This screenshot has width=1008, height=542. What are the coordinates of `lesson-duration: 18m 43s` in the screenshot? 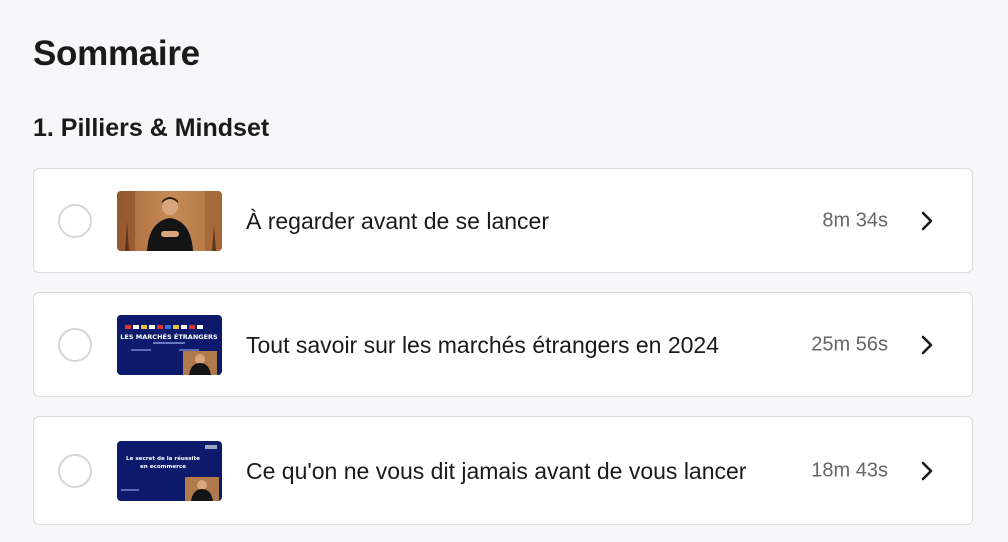 It's located at (849, 470).